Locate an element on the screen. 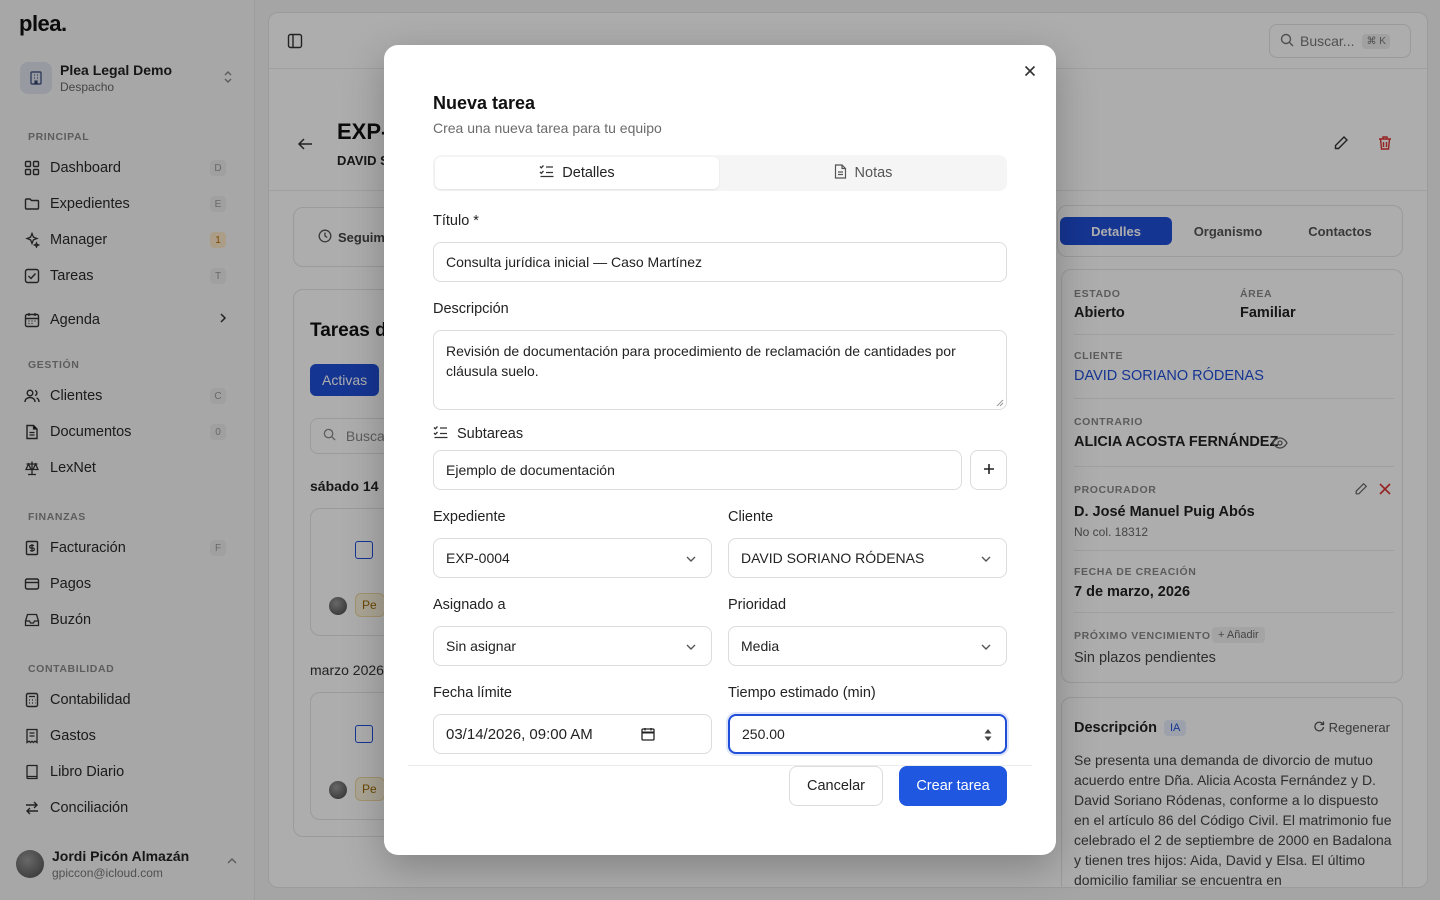 This screenshot has width=1440, height=900. tiempo-label: Tiempo estimado (min) is located at coordinates (802, 693).